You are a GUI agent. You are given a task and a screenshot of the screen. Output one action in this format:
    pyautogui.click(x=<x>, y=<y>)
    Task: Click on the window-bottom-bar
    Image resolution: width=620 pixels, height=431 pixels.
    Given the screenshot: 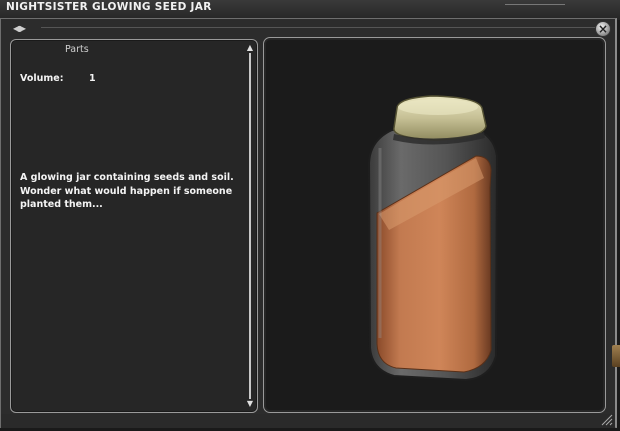 What is the action you would take?
    pyautogui.click(x=308, y=421)
    